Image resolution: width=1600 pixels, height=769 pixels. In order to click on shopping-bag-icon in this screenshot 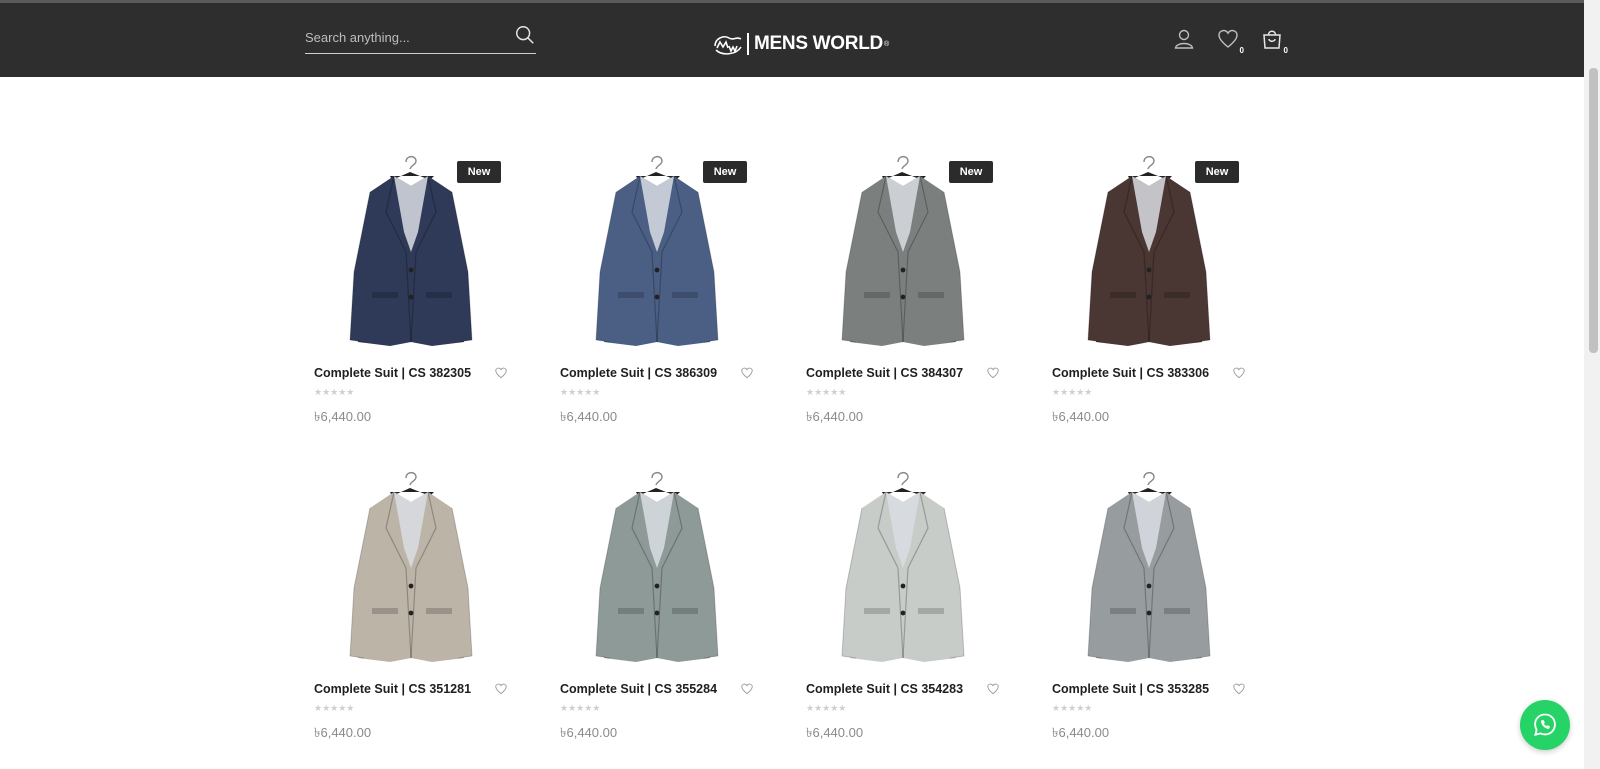, I will do `click(1272, 39)`.